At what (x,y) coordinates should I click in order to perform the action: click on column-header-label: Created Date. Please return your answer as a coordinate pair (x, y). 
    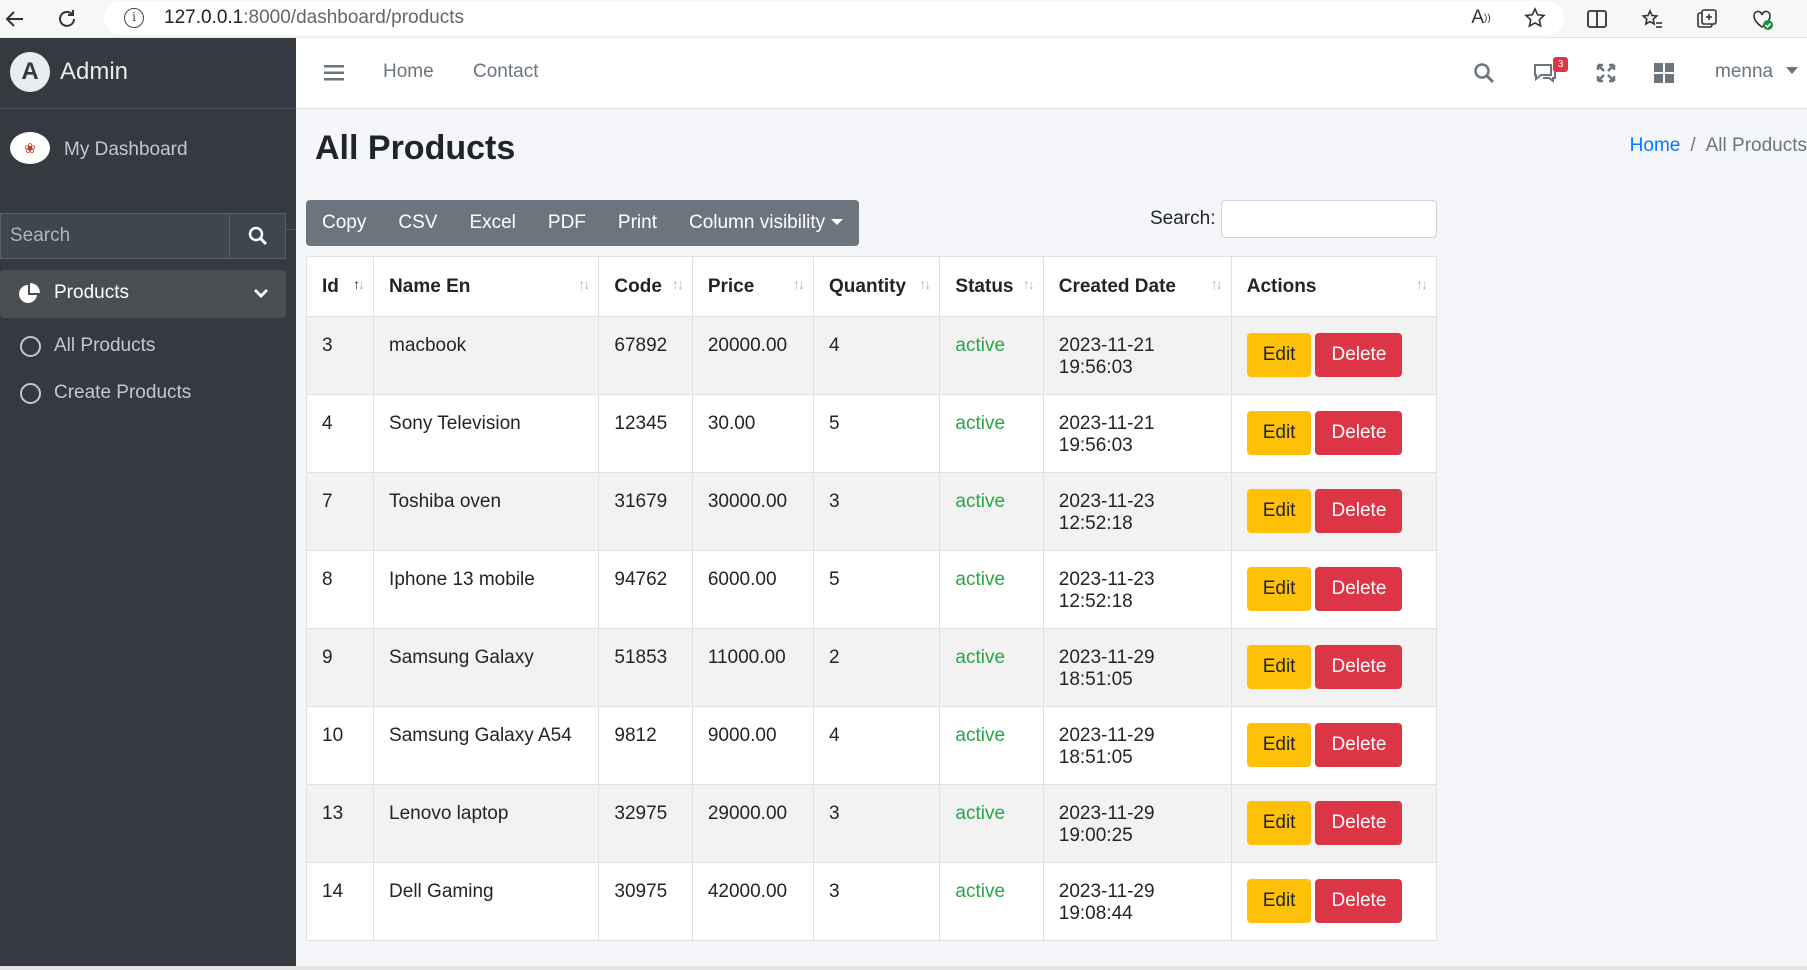
    Looking at the image, I should click on (1117, 286).